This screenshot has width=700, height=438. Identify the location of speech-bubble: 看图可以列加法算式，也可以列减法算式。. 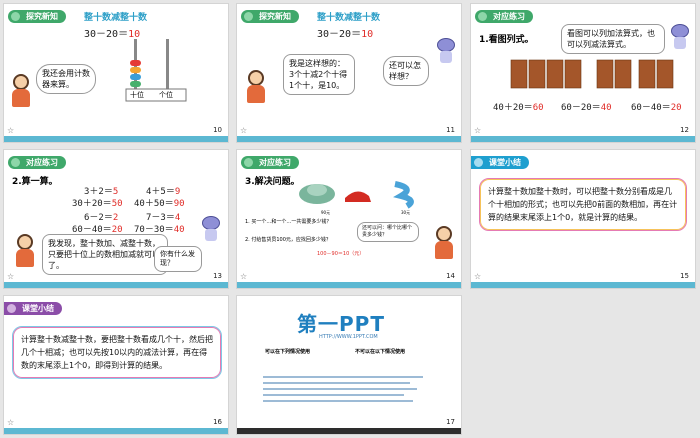
(613, 39).